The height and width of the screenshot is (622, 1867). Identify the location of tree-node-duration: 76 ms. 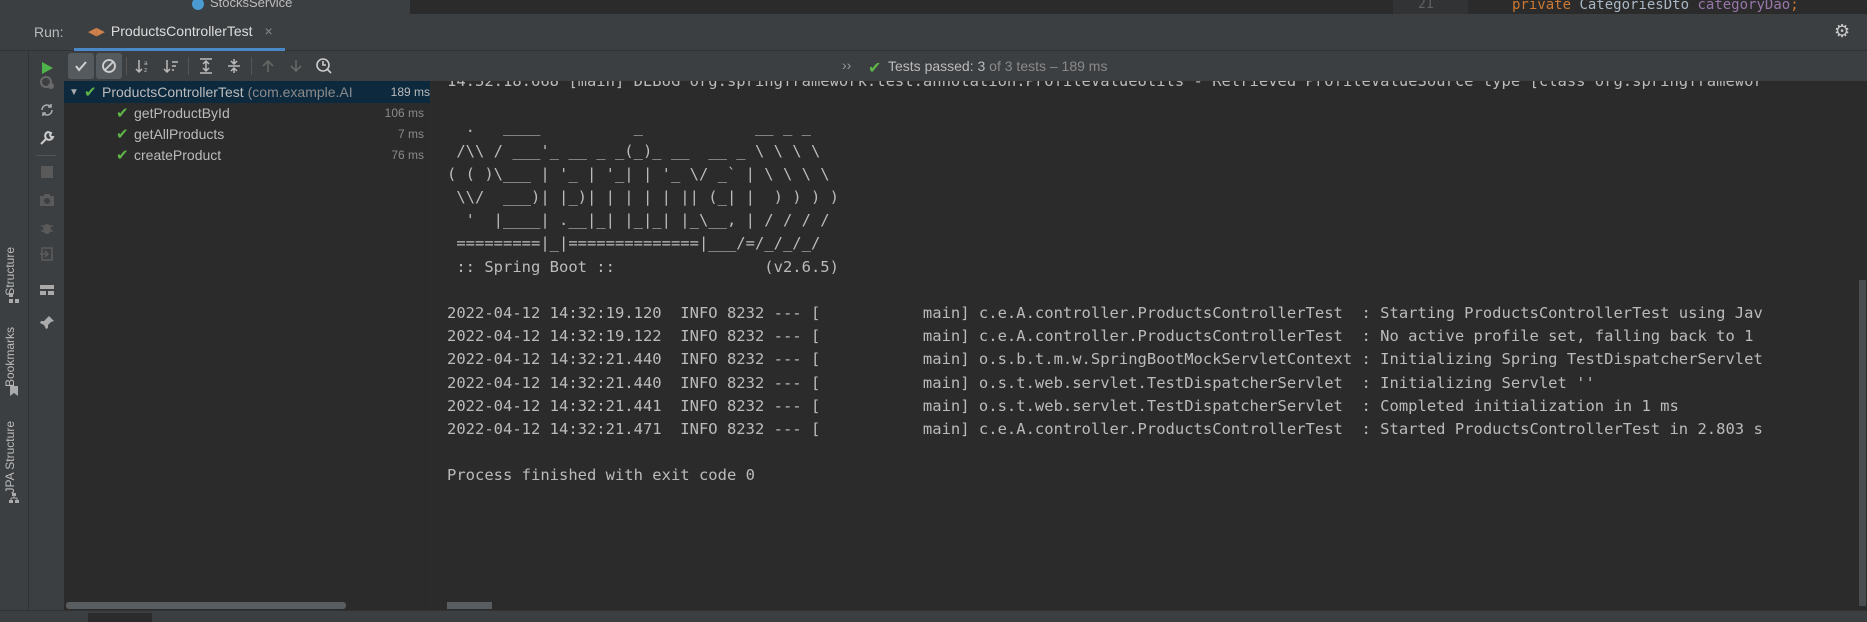
(407, 155).